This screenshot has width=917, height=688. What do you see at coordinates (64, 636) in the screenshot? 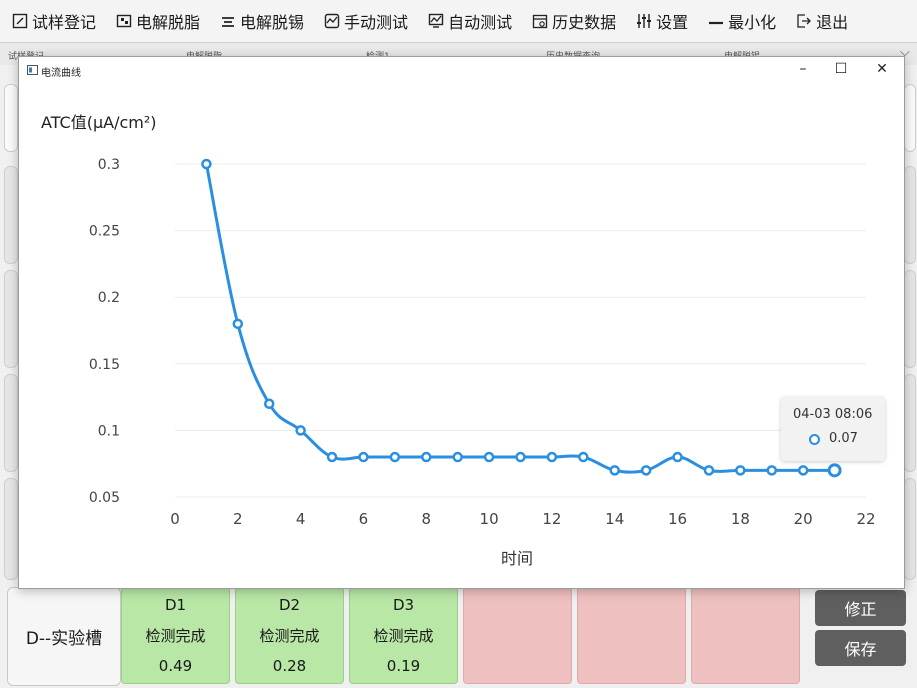
I see `row-label-d-tank: D--实验槽` at bounding box center [64, 636].